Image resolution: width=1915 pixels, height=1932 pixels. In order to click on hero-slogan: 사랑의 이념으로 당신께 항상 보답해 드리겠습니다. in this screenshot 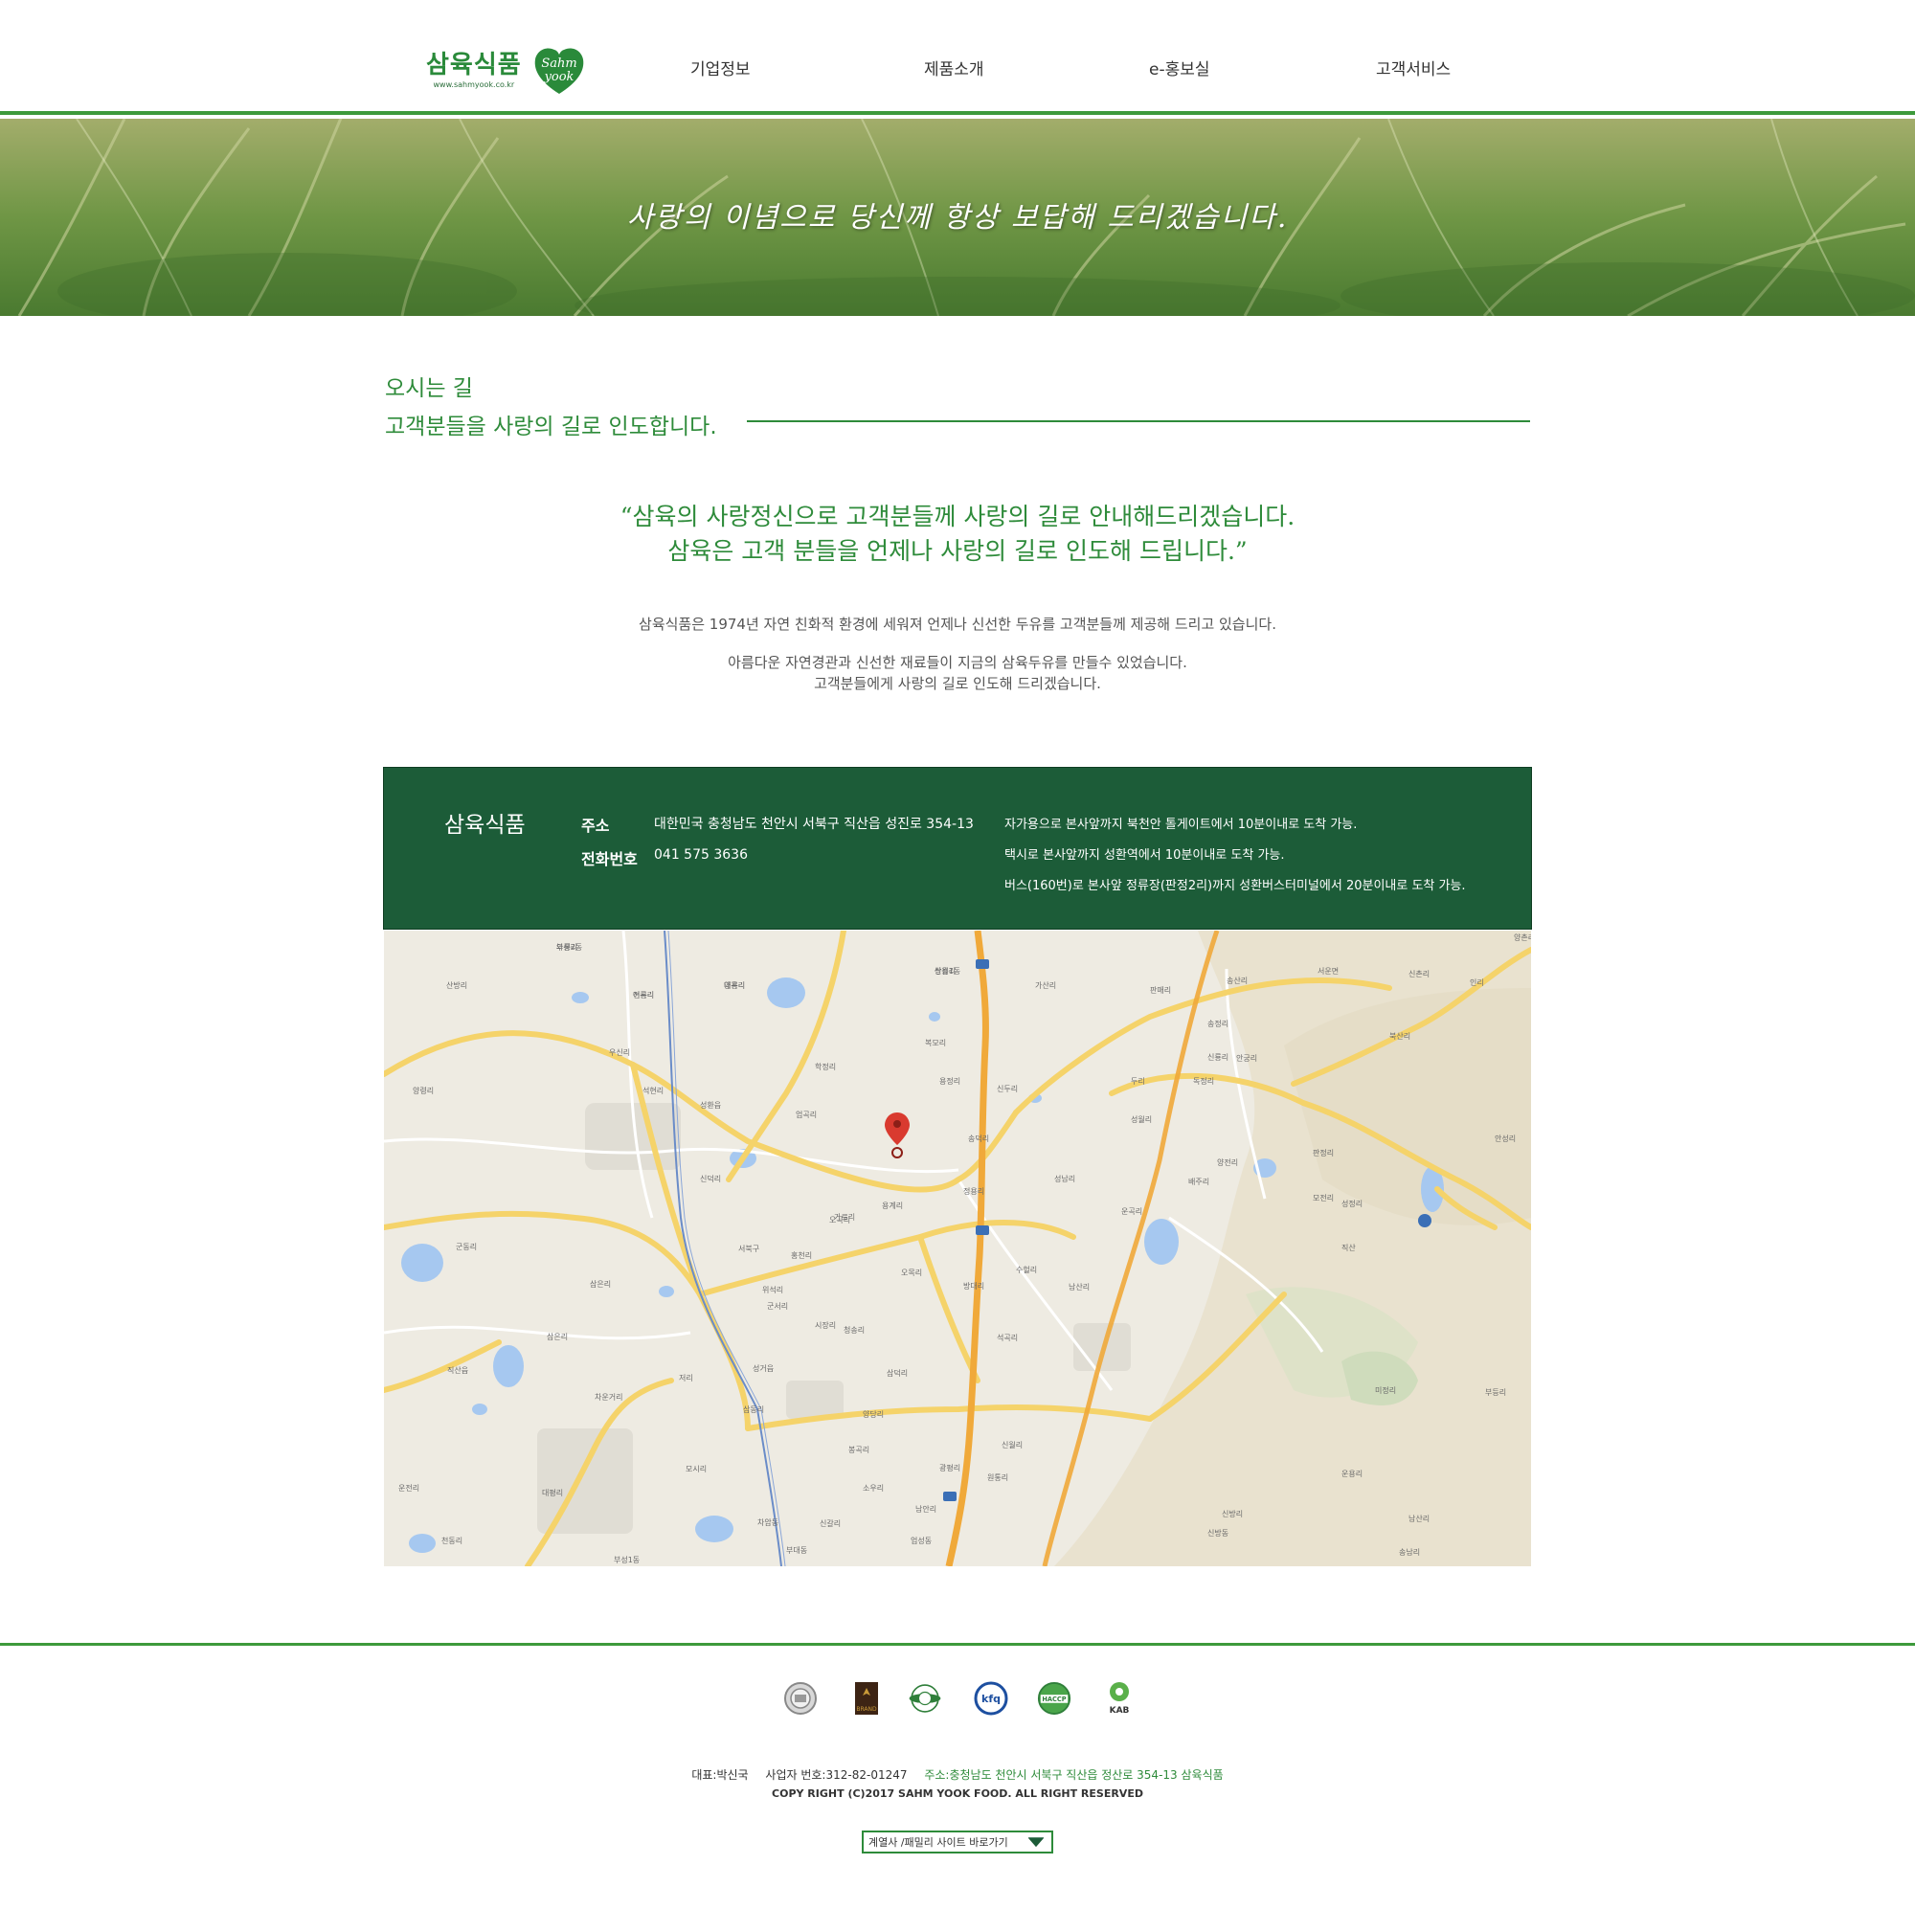, I will do `click(958, 218)`.